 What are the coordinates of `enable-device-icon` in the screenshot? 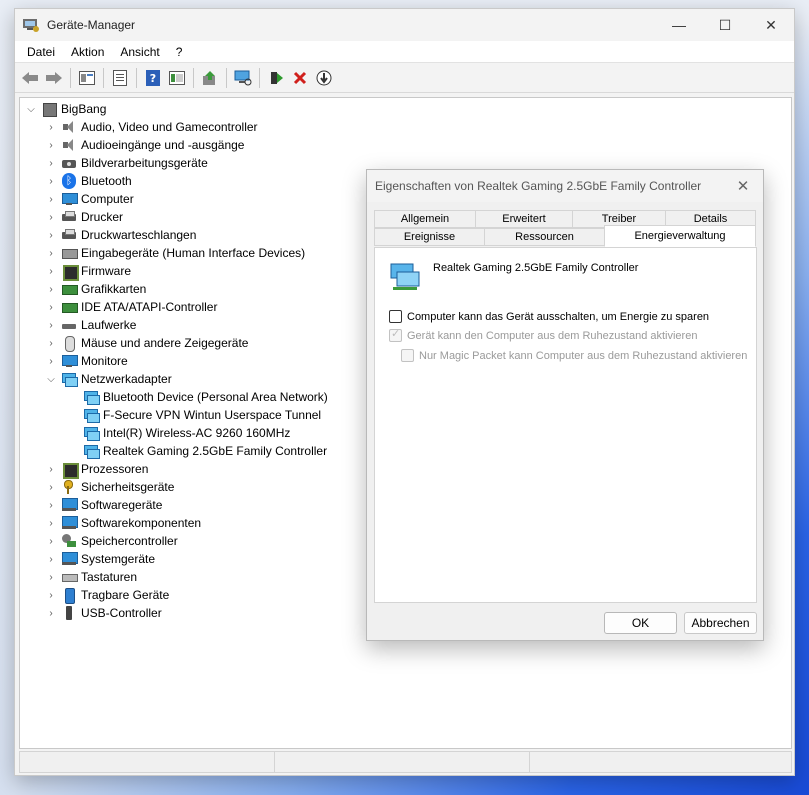 It's located at (276, 78).